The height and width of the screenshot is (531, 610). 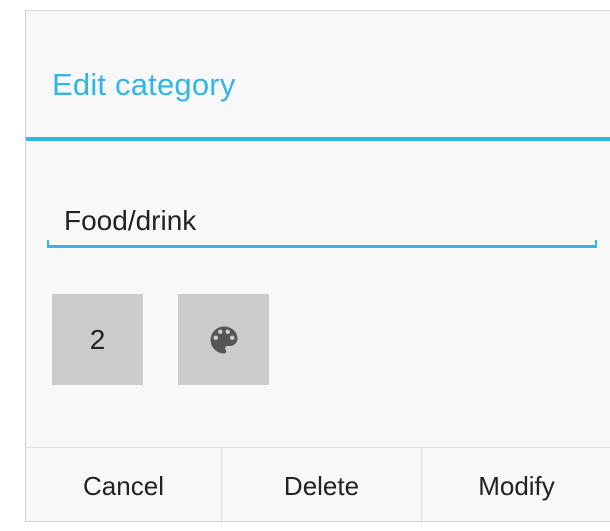 I want to click on dialog-title: Edit category, so click(x=144, y=84).